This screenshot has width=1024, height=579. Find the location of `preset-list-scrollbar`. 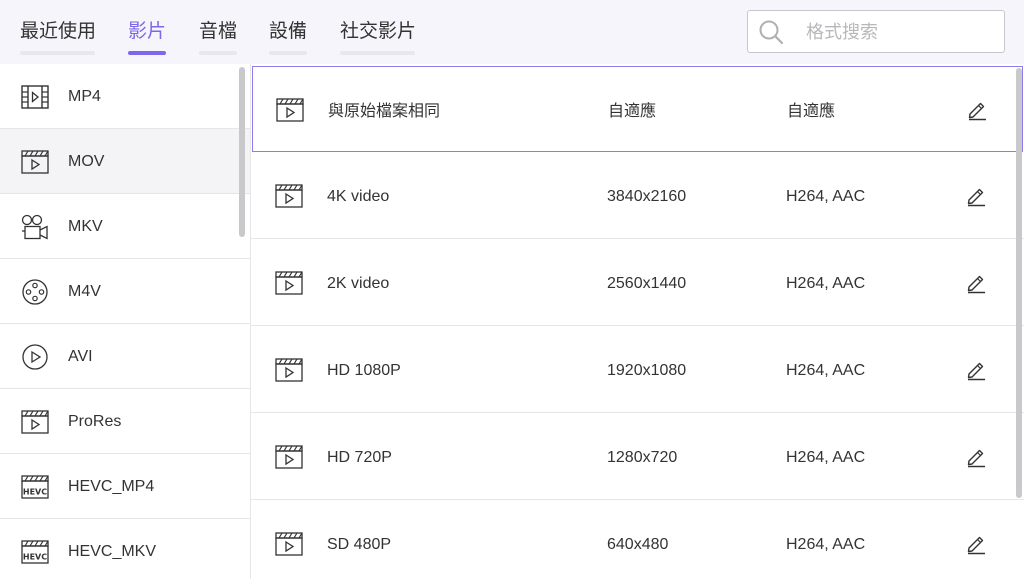

preset-list-scrollbar is located at coordinates (1019, 283).